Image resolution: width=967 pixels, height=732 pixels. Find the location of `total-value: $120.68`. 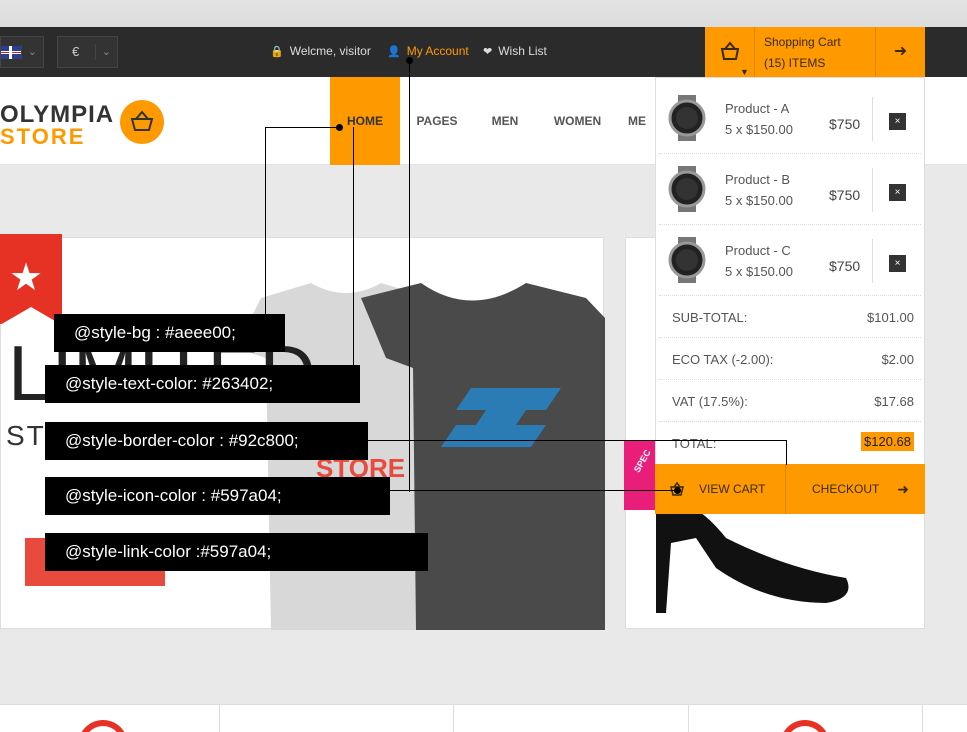

total-value: $120.68 is located at coordinates (887, 441).